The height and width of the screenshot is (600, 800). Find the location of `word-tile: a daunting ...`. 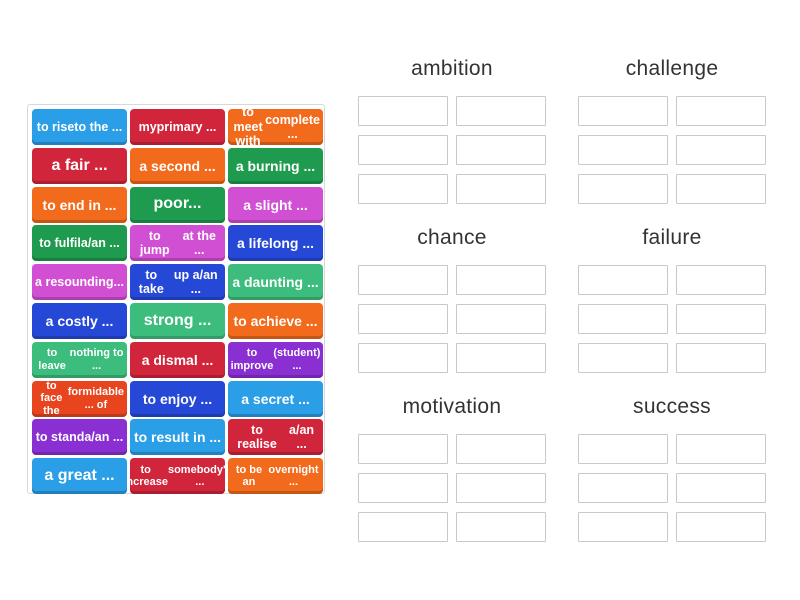

word-tile: a daunting ... is located at coordinates (275, 282).